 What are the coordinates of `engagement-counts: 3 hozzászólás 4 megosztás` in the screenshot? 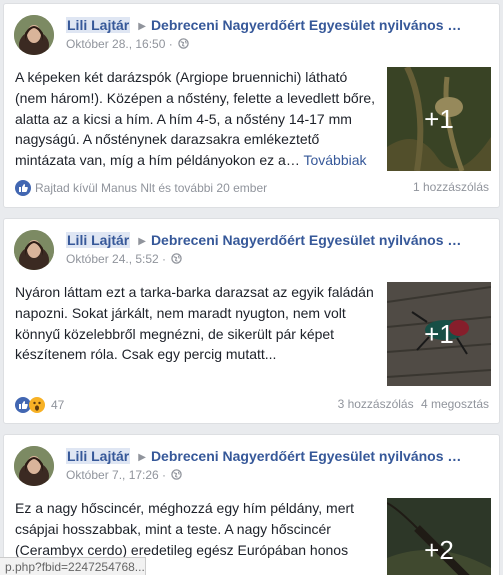 It's located at (413, 404).